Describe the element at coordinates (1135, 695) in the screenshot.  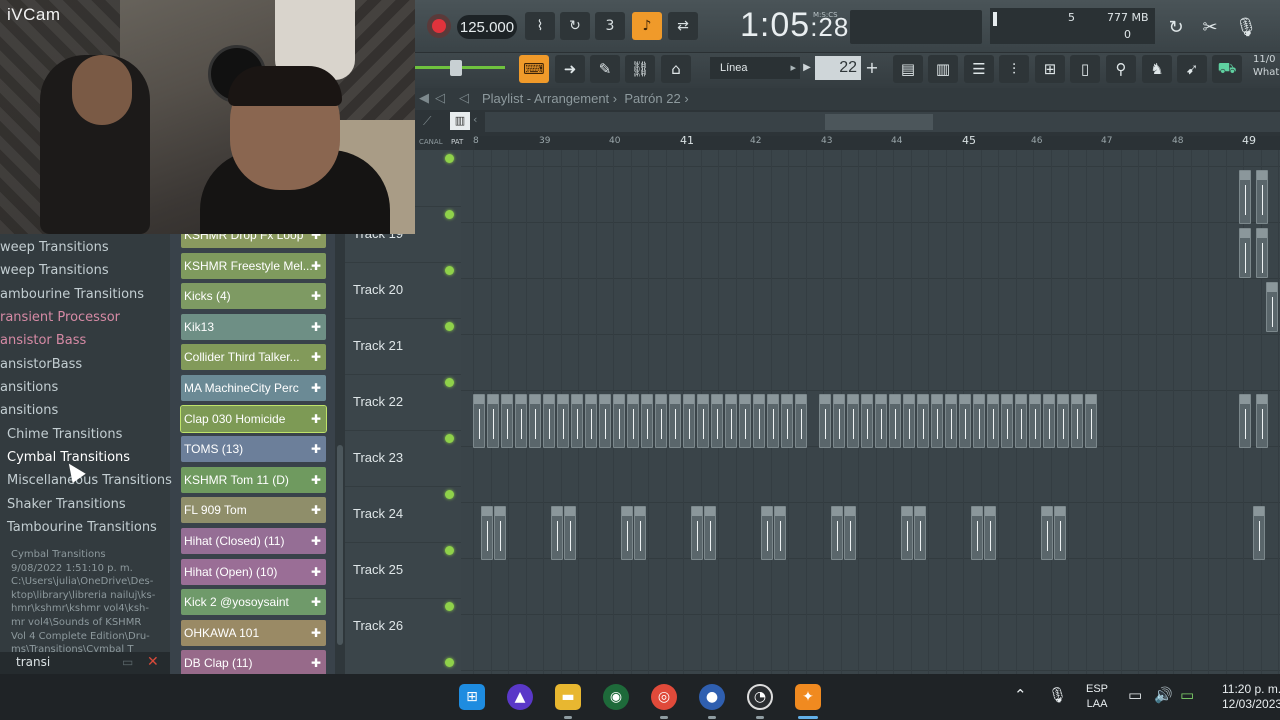
I see `network-icon: ▭` at that location.